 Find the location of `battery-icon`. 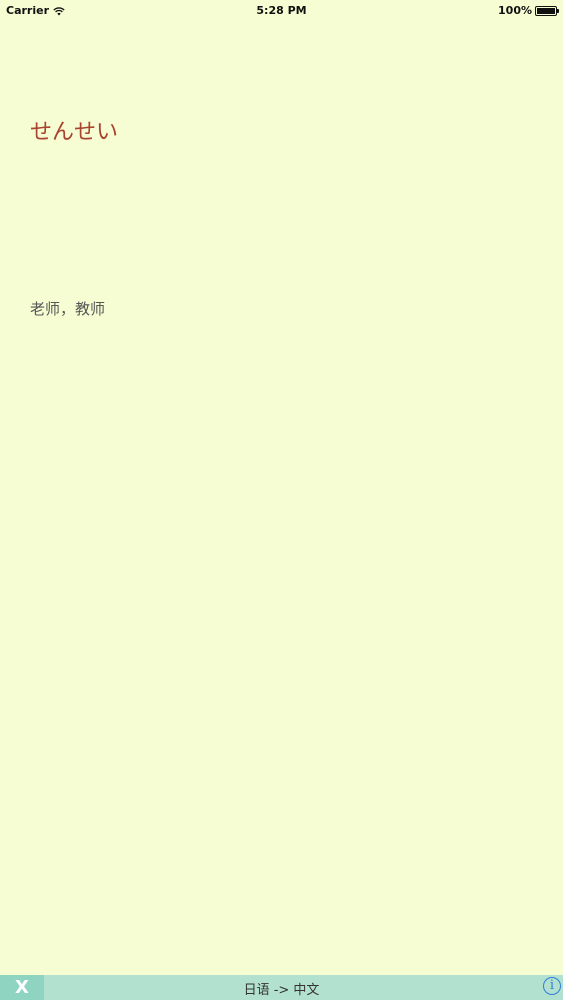

battery-icon is located at coordinates (547, 10).